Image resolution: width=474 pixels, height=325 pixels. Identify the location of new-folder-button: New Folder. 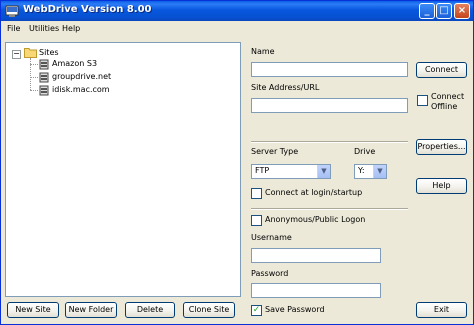
(91, 310).